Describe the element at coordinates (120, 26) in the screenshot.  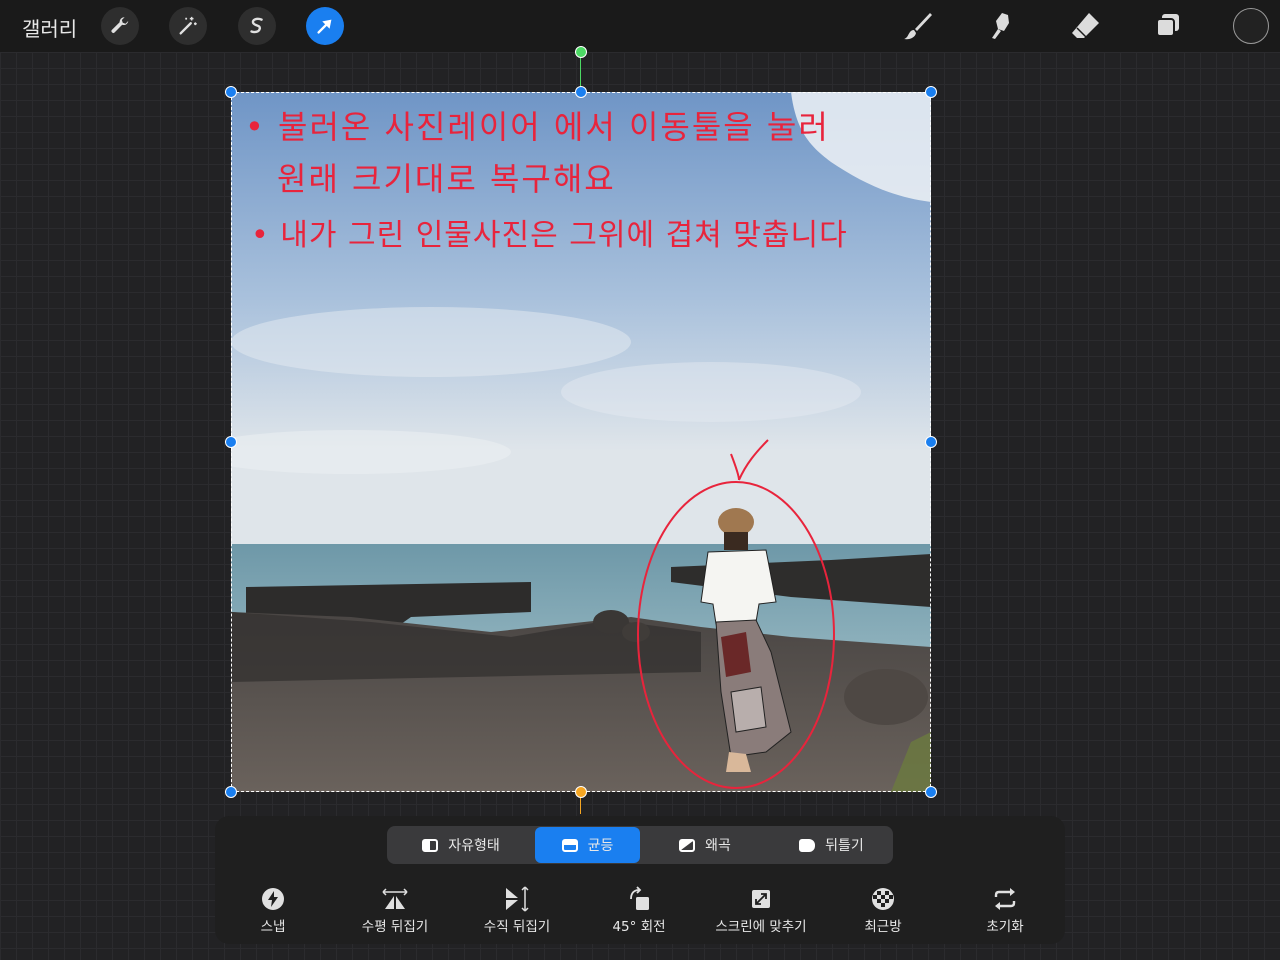
I see `wrench-icon` at that location.